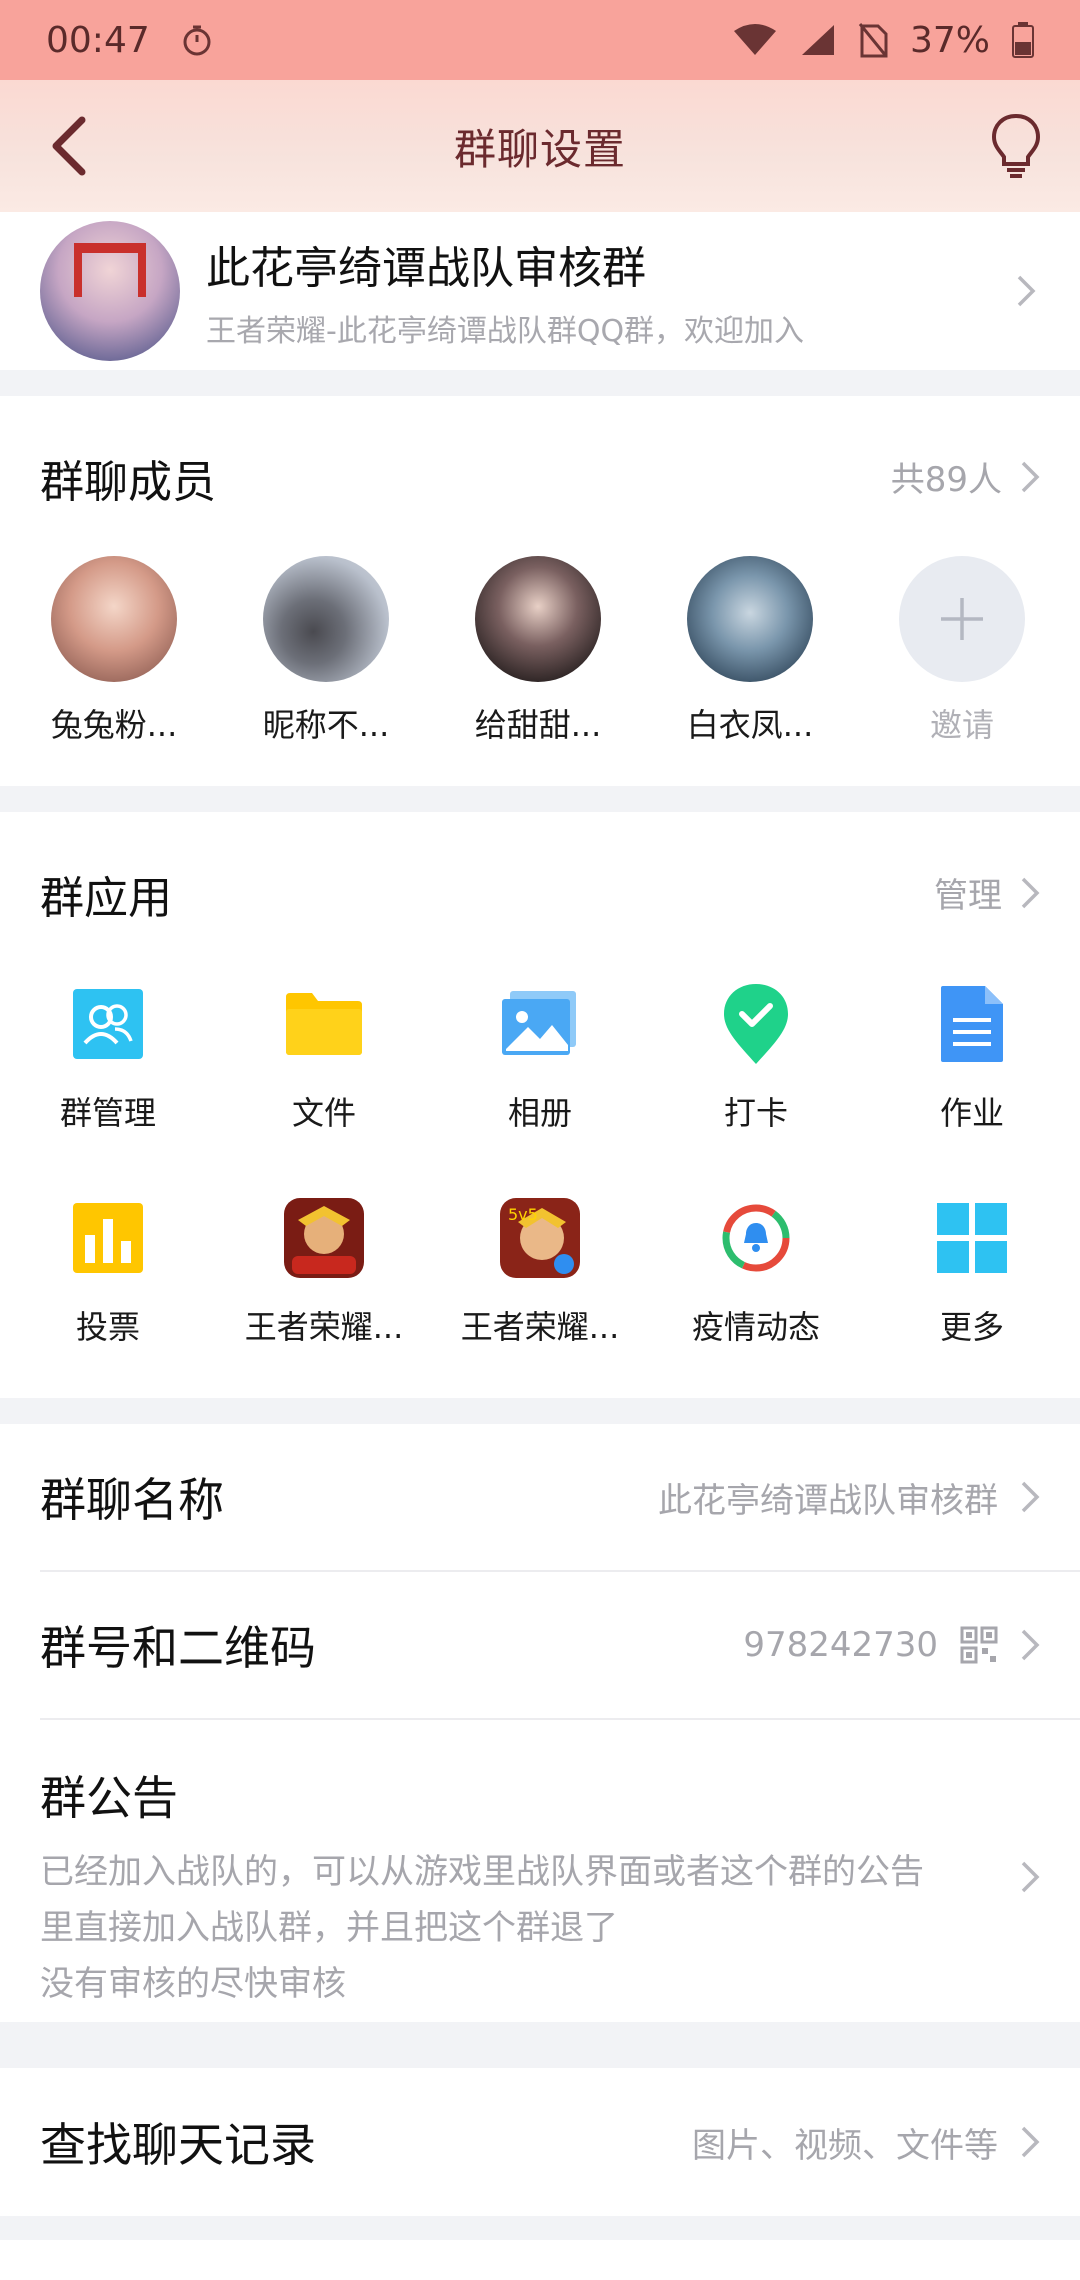 Image resolution: width=1080 pixels, height=2280 pixels. Describe the element at coordinates (540, 2142) in the screenshot. I see `search-history-row: 查找聊天记录 图片、视频、文件等` at that location.